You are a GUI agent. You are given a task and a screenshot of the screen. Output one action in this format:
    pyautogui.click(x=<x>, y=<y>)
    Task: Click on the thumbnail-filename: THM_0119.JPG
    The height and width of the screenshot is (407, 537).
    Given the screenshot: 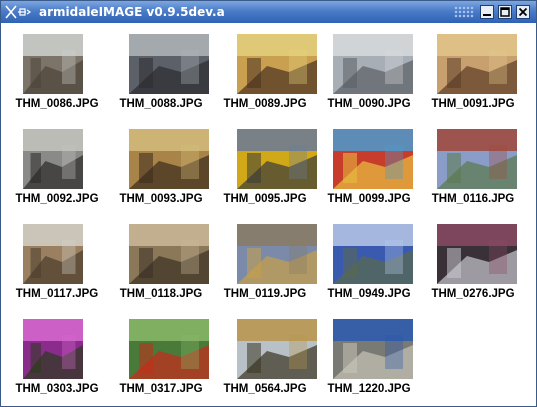 What is the action you would take?
    pyautogui.click(x=265, y=294)
    